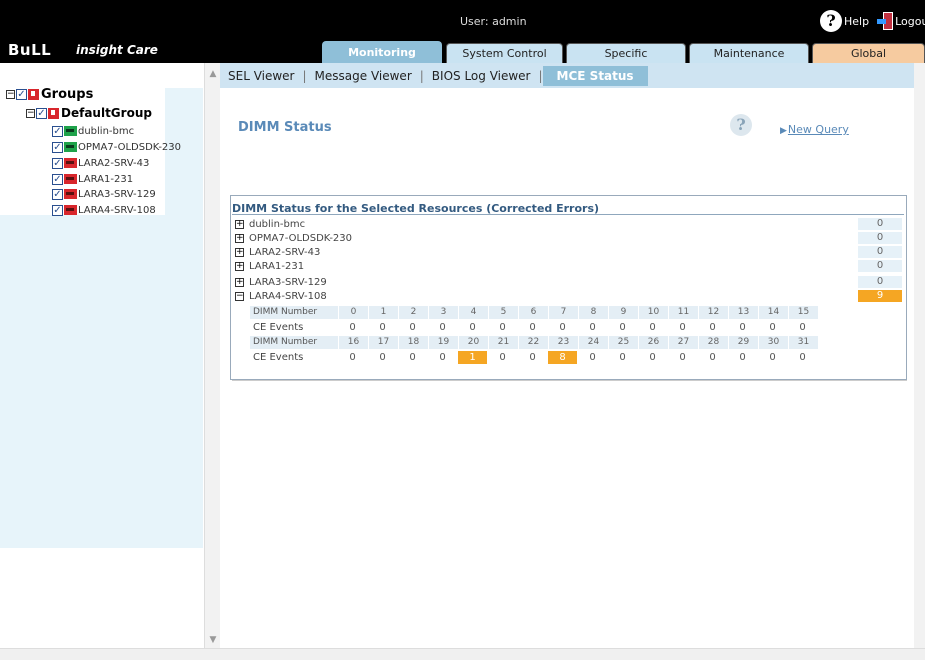 The width and height of the screenshot is (925, 660). I want to click on group-icon, so click(53, 113).